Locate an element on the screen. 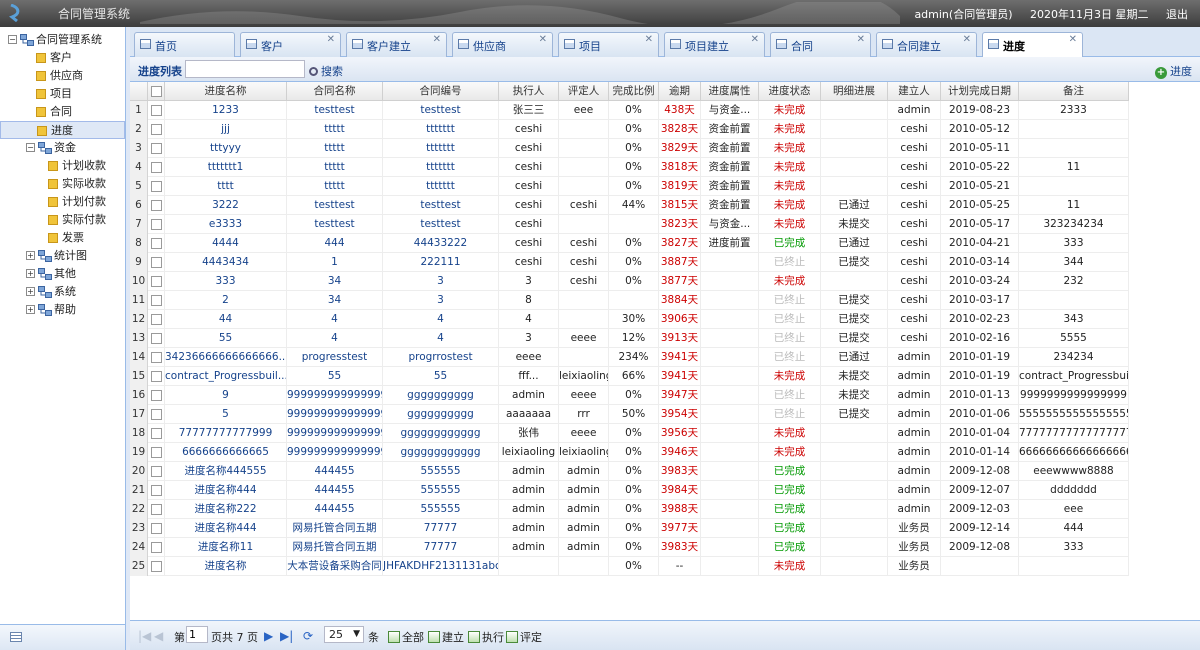  search-input is located at coordinates (245, 69).